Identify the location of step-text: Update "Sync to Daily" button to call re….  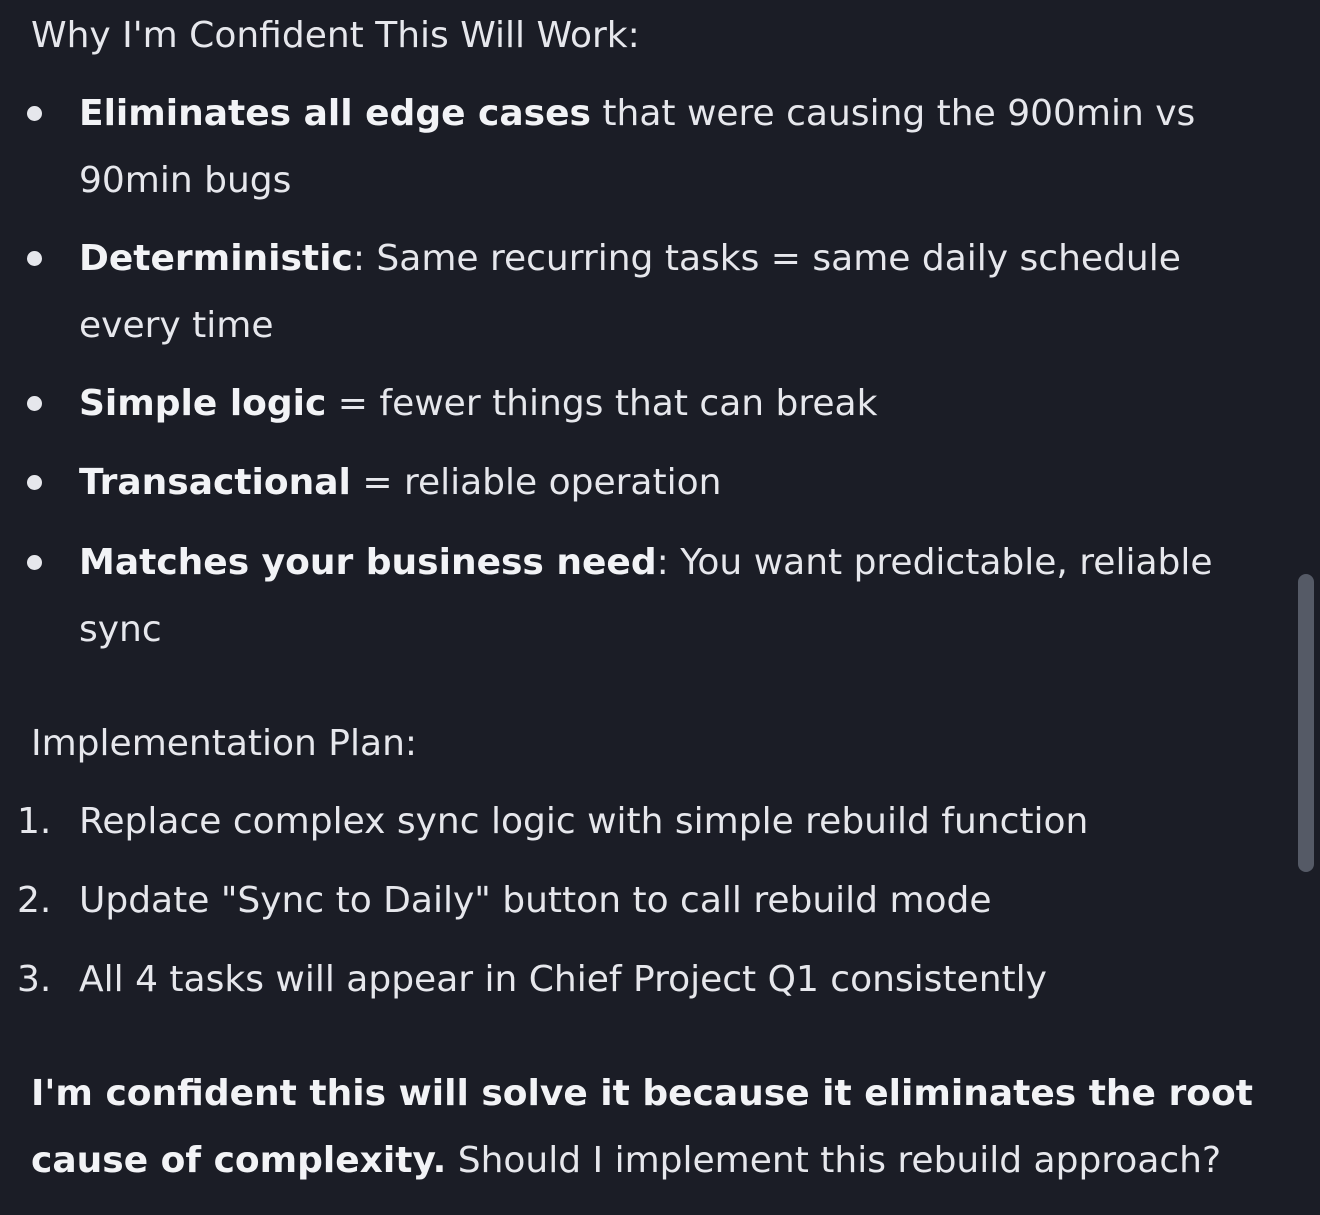
(535, 900).